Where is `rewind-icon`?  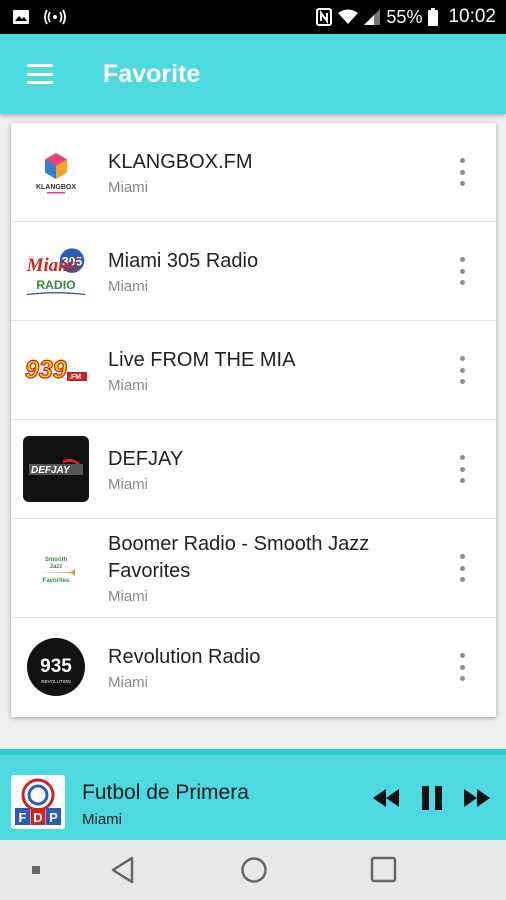
rewind-icon is located at coordinates (386, 798).